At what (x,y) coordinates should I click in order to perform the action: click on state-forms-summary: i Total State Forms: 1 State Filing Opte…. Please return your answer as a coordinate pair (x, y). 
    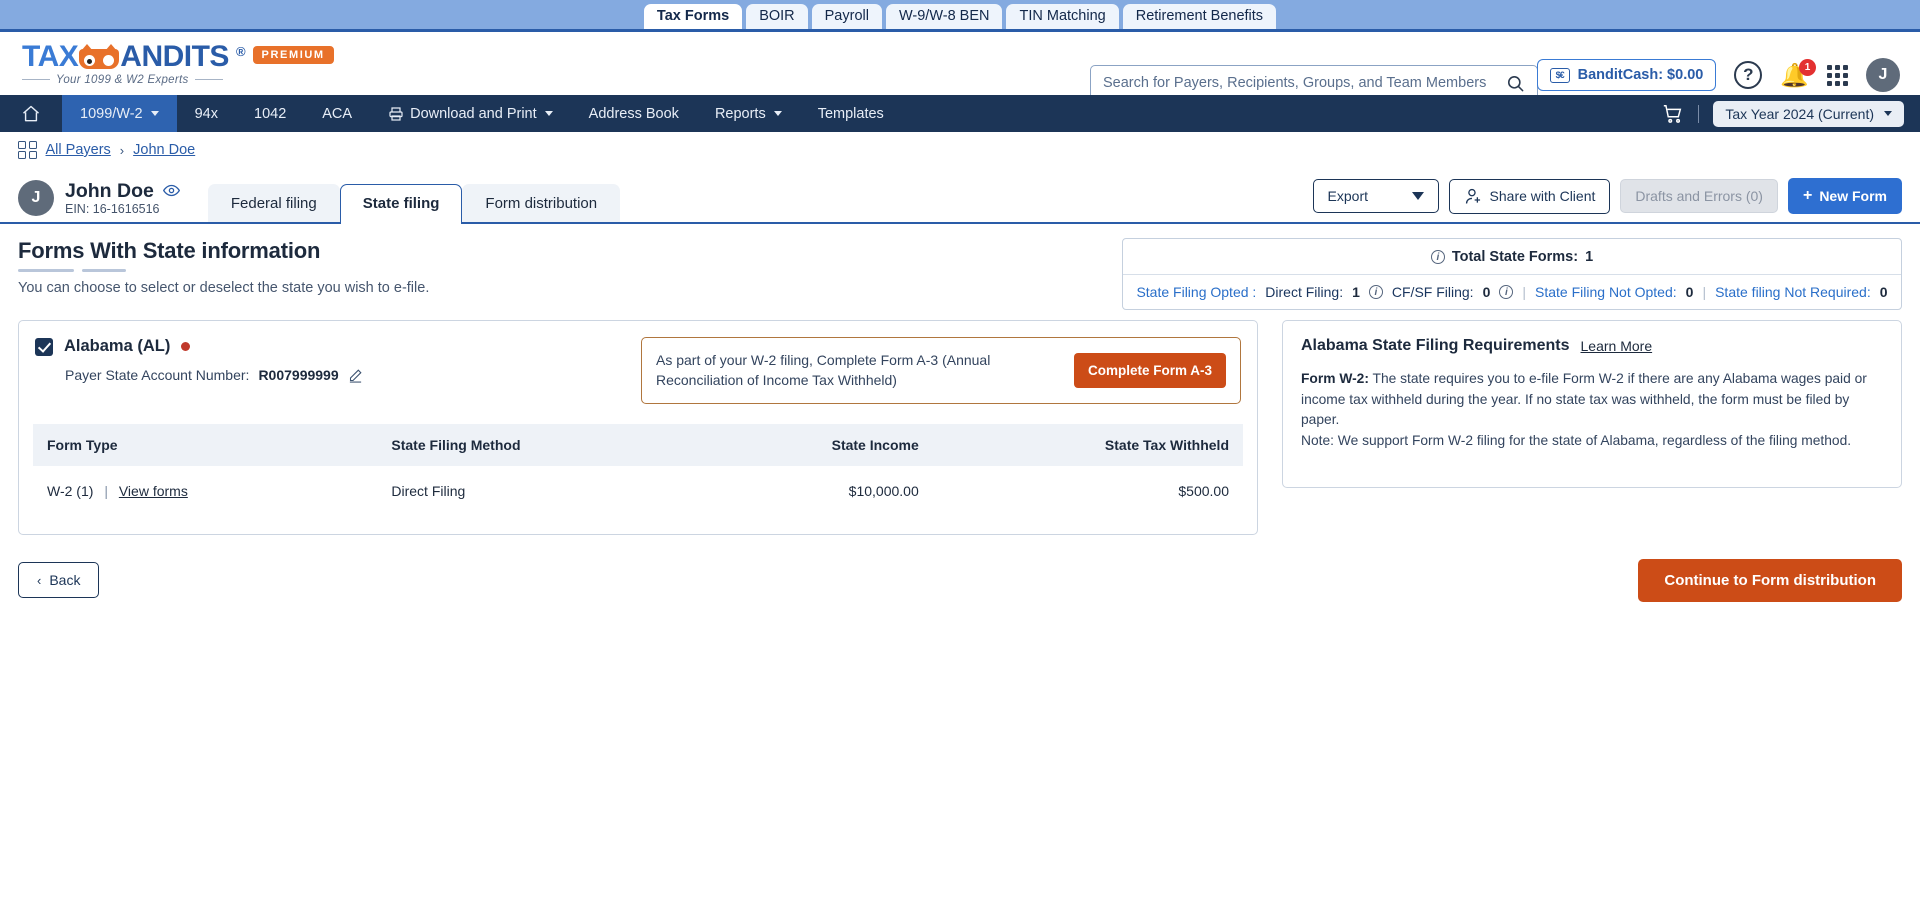
    Looking at the image, I should click on (1512, 274).